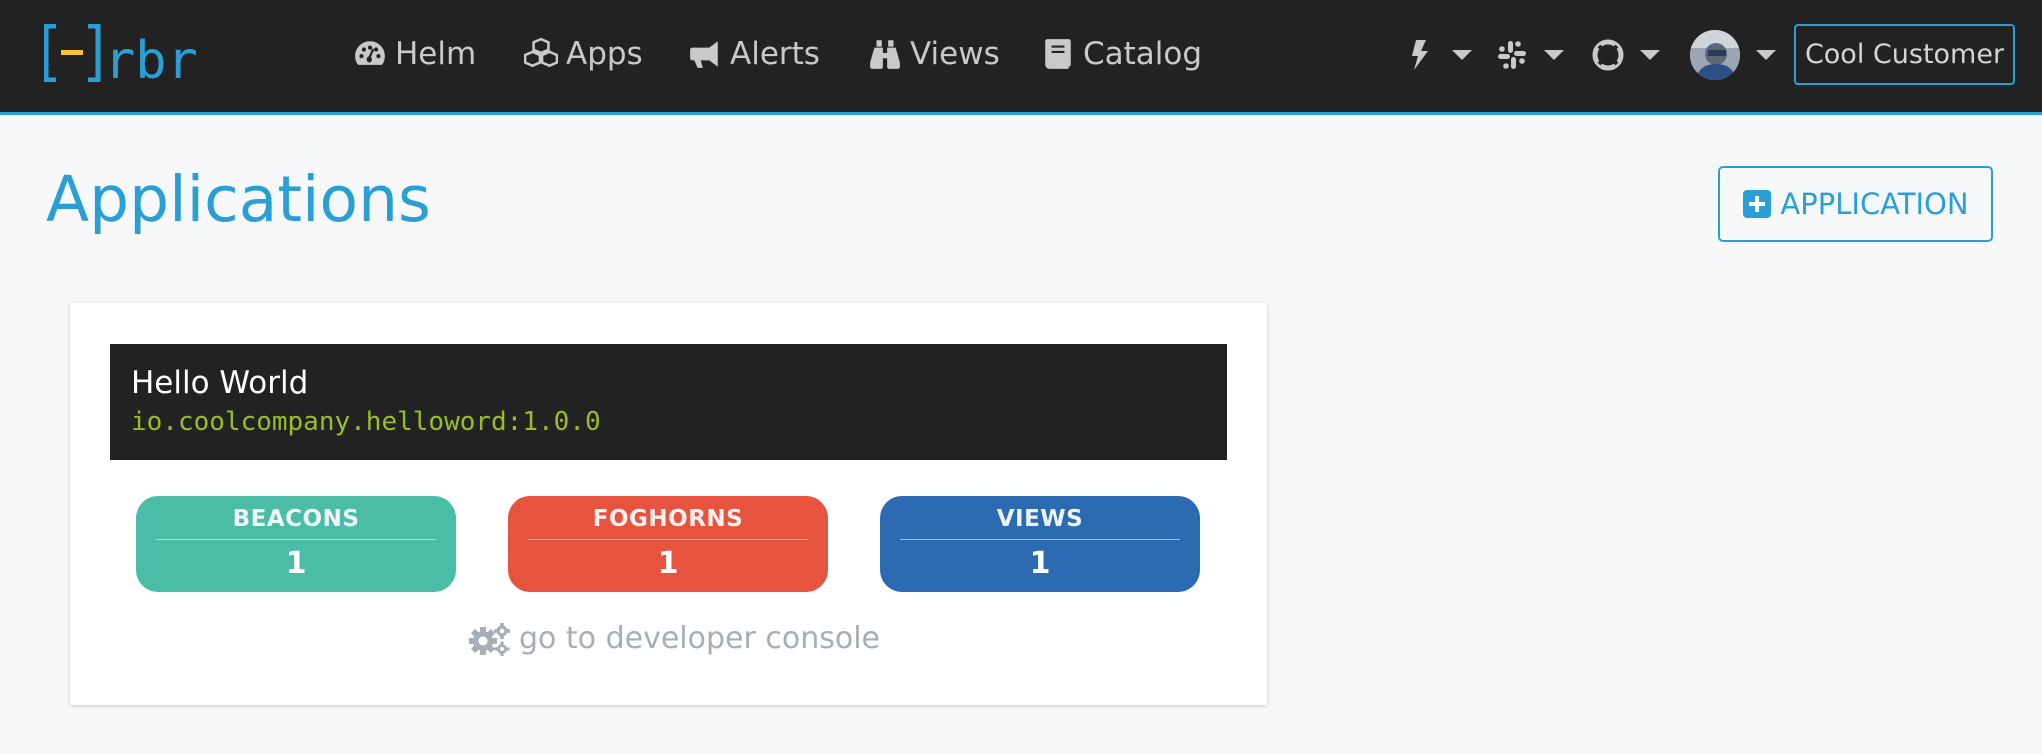 The image size is (2042, 754). What do you see at coordinates (1438, 55) in the screenshot?
I see `quick-actions-dropdown` at bounding box center [1438, 55].